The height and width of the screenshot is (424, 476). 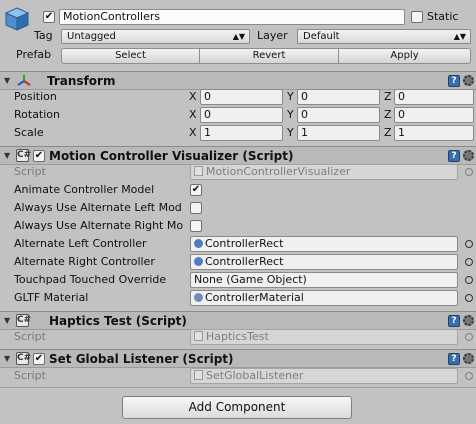 I want to click on script-value: HapticsTest, so click(x=237, y=336).